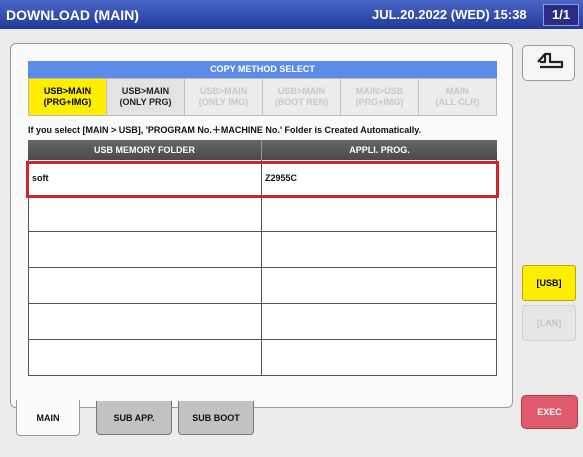 Image resolution: width=583 pixels, height=457 pixels. I want to click on back-button, so click(548, 63).